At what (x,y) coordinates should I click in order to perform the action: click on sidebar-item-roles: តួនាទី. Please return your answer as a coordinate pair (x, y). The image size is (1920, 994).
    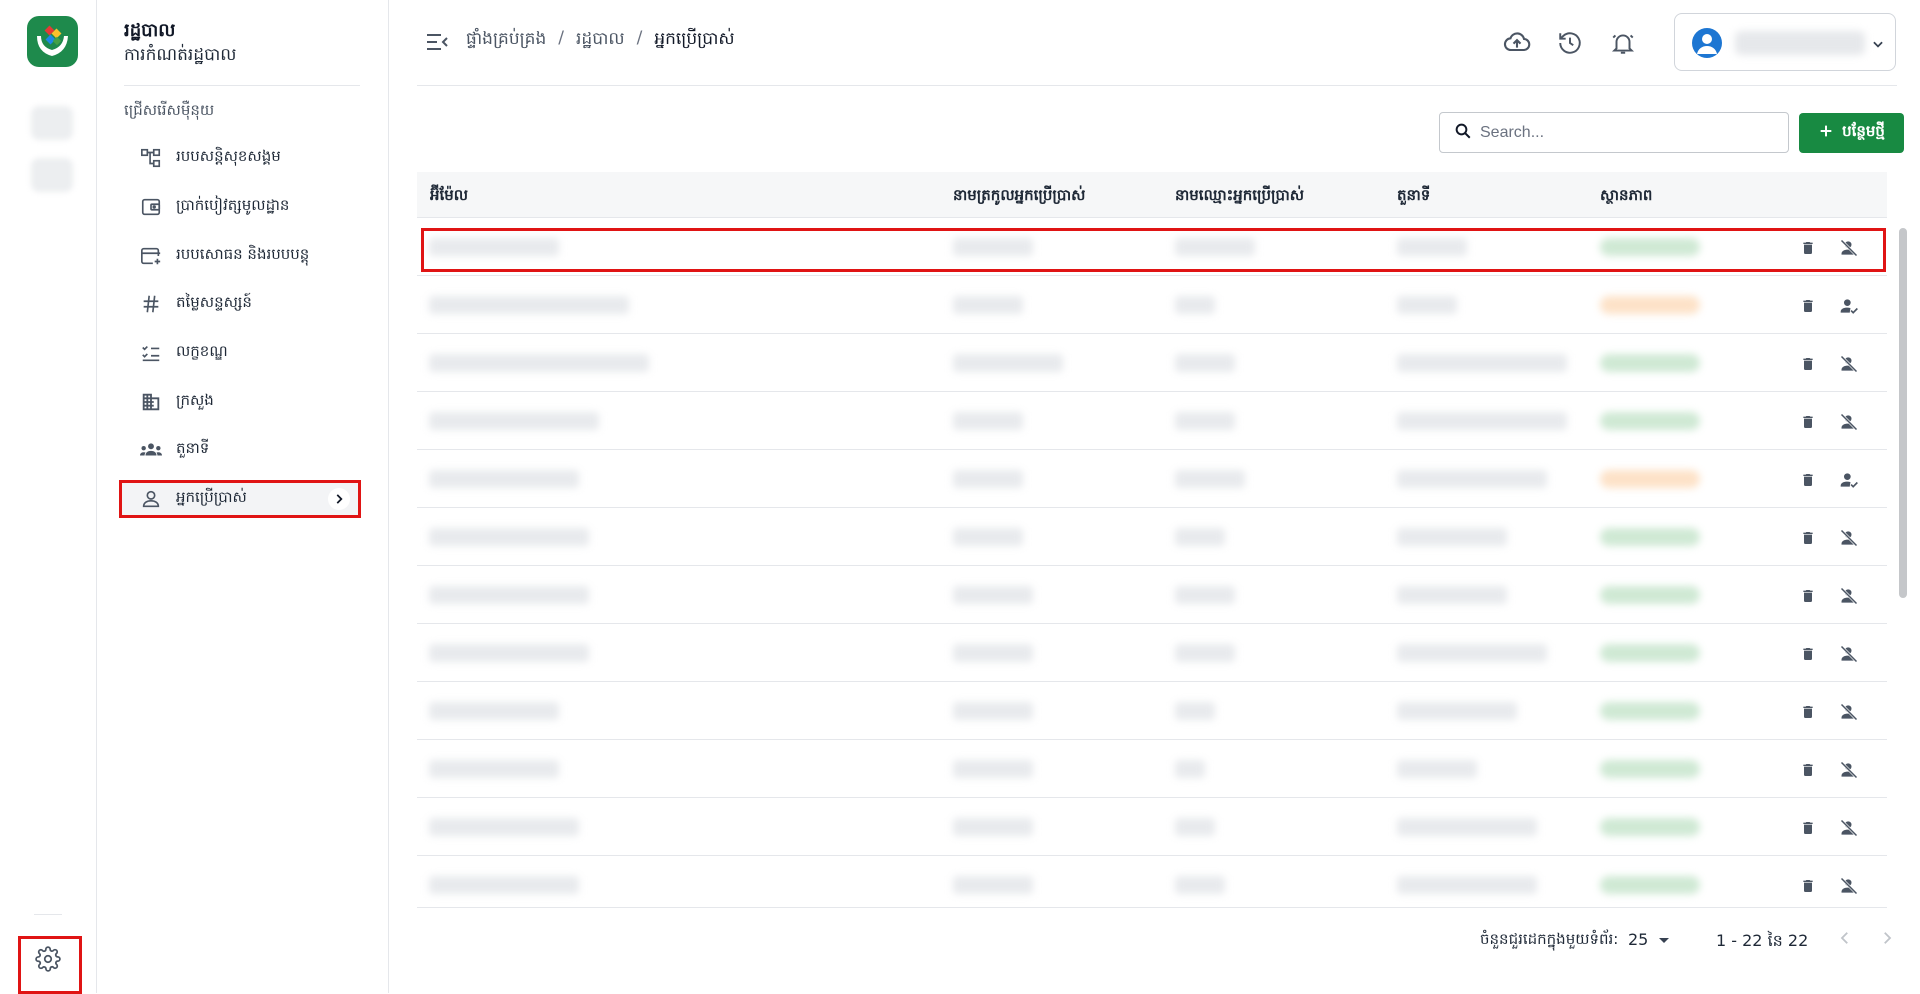
    Looking at the image, I should click on (240, 450).